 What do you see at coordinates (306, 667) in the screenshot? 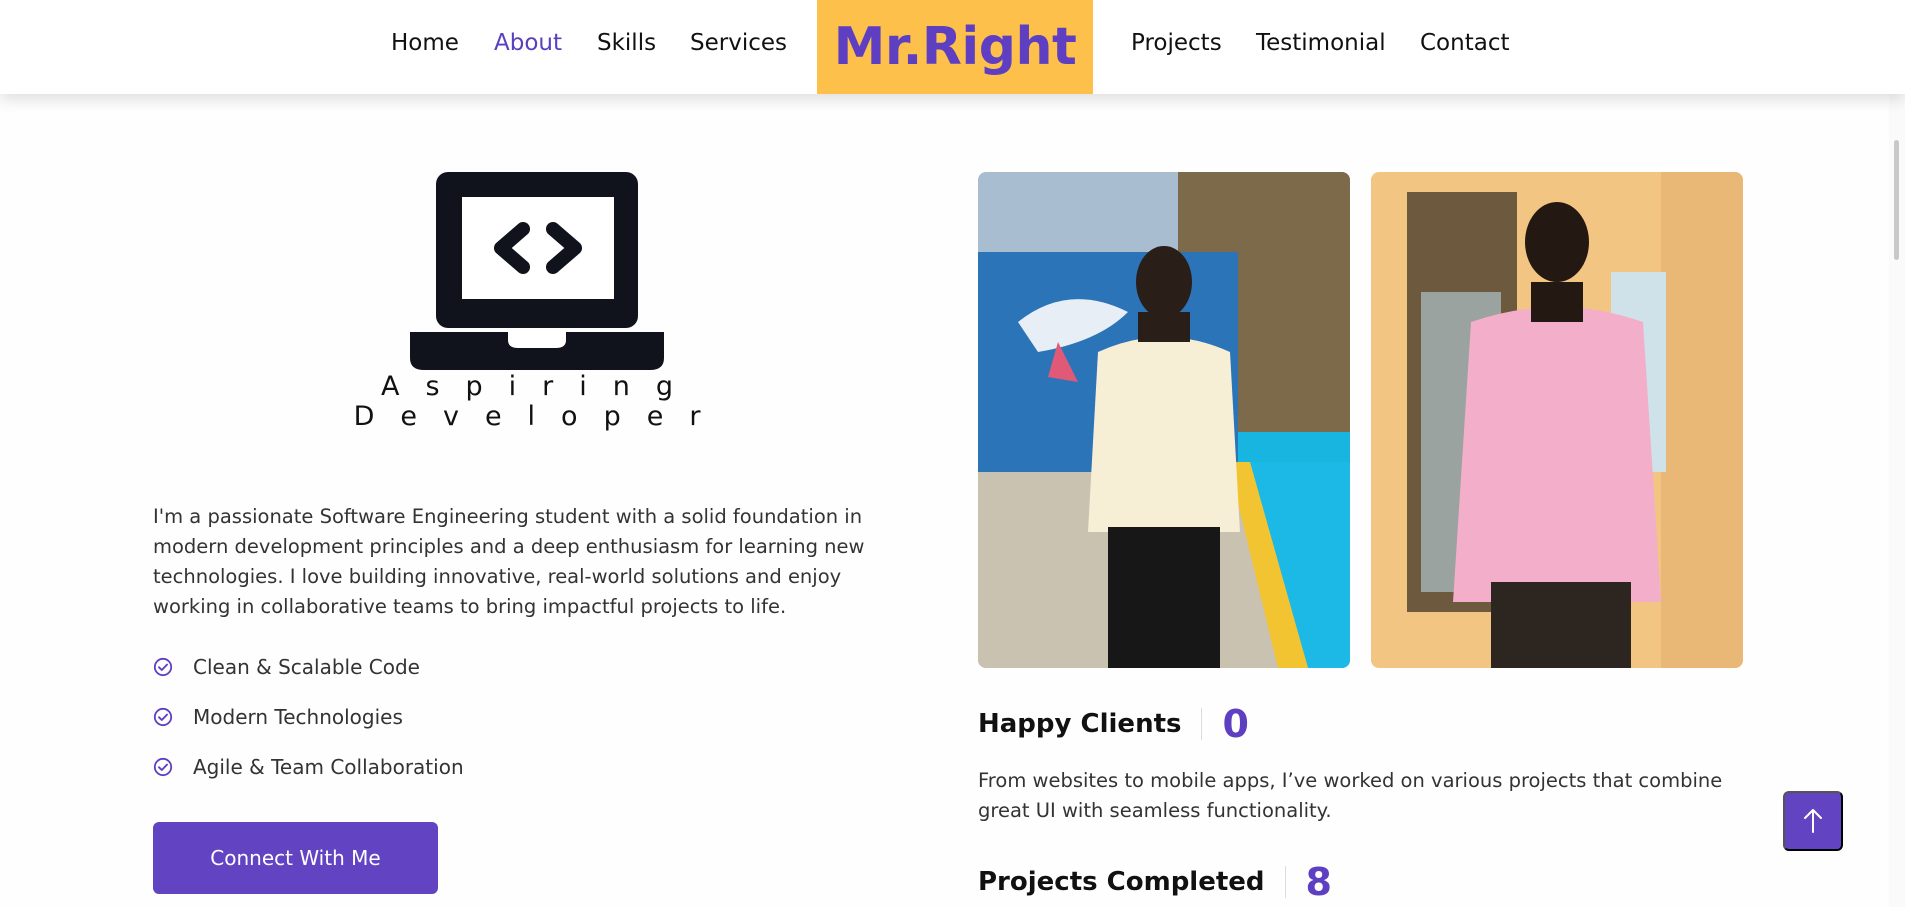
I see `feature-label: Clean & Scalable Code` at bounding box center [306, 667].